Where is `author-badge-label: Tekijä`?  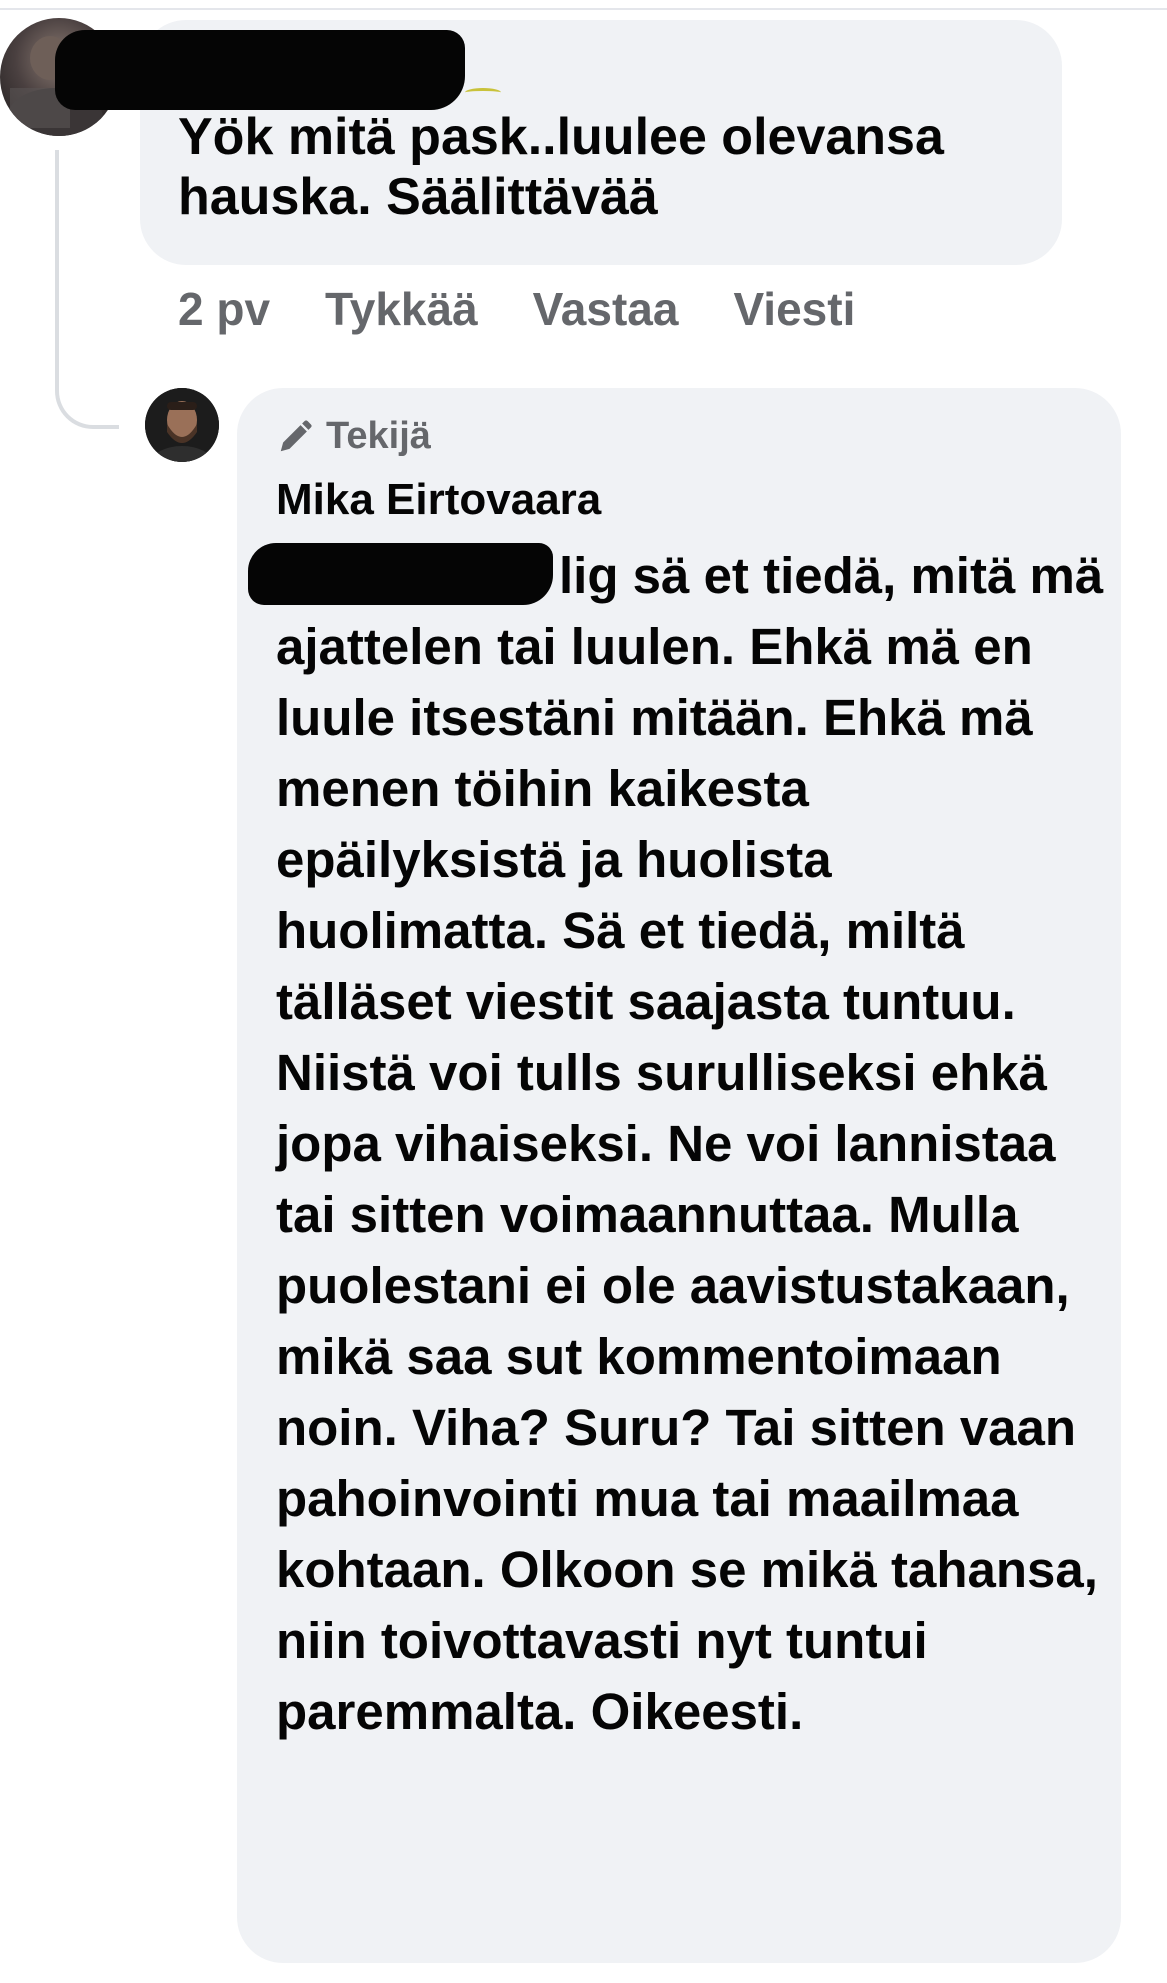 author-badge-label: Tekijä is located at coordinates (378, 436).